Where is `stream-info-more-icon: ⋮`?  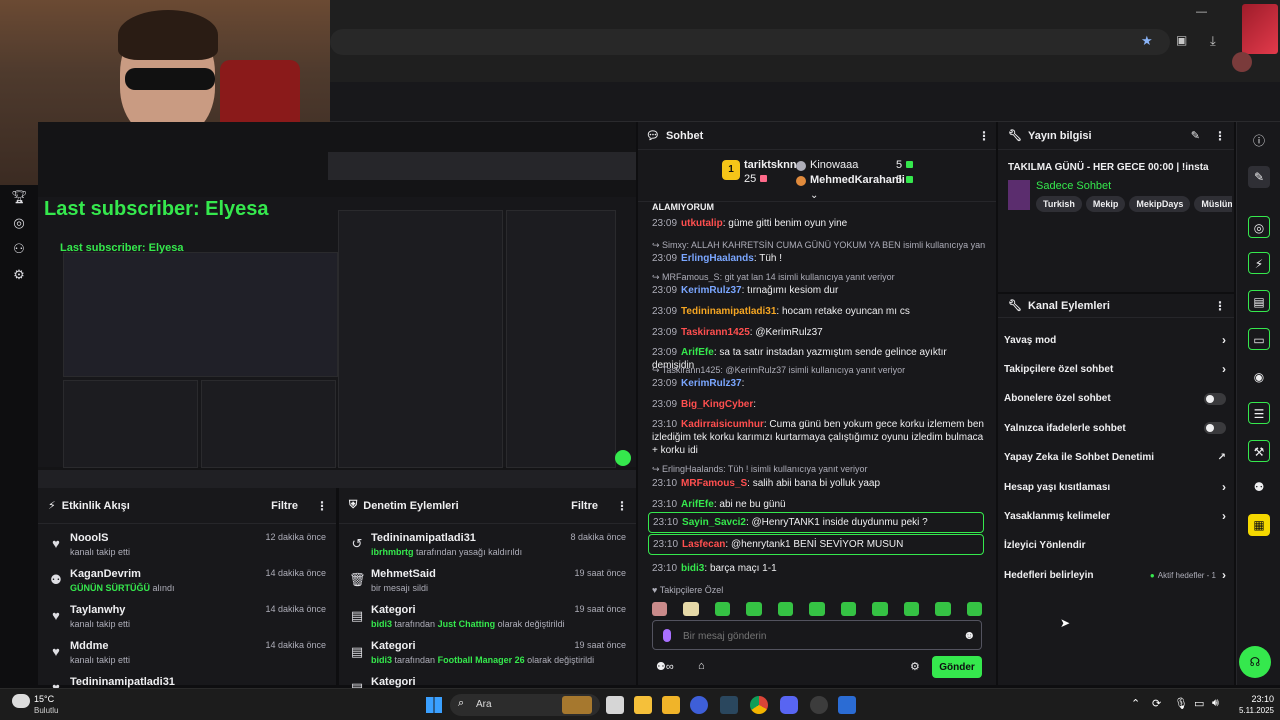 stream-info-more-icon: ⋮ is located at coordinates (1220, 136).